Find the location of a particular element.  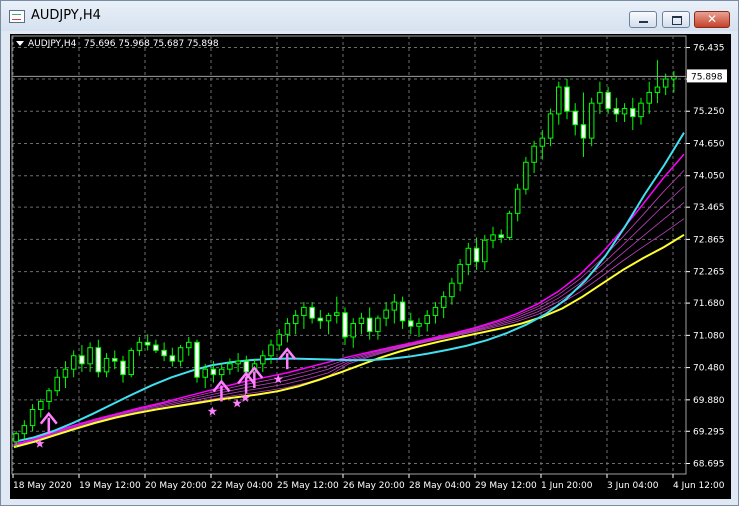

close-button: ✕ is located at coordinates (712, 19).